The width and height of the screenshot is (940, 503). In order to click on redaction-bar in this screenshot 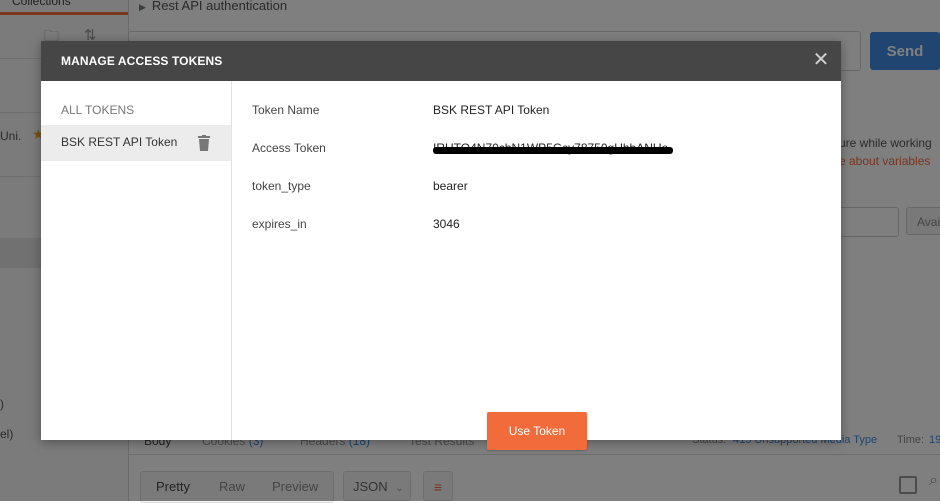, I will do `click(553, 150)`.